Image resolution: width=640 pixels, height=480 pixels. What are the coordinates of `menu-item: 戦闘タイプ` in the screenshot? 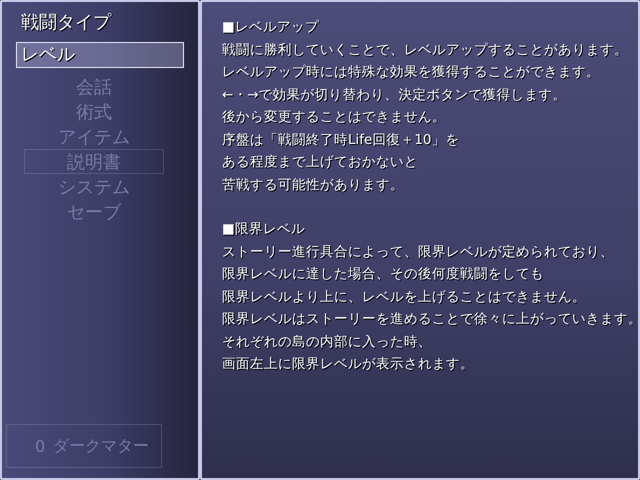 It's located at (100, 23).